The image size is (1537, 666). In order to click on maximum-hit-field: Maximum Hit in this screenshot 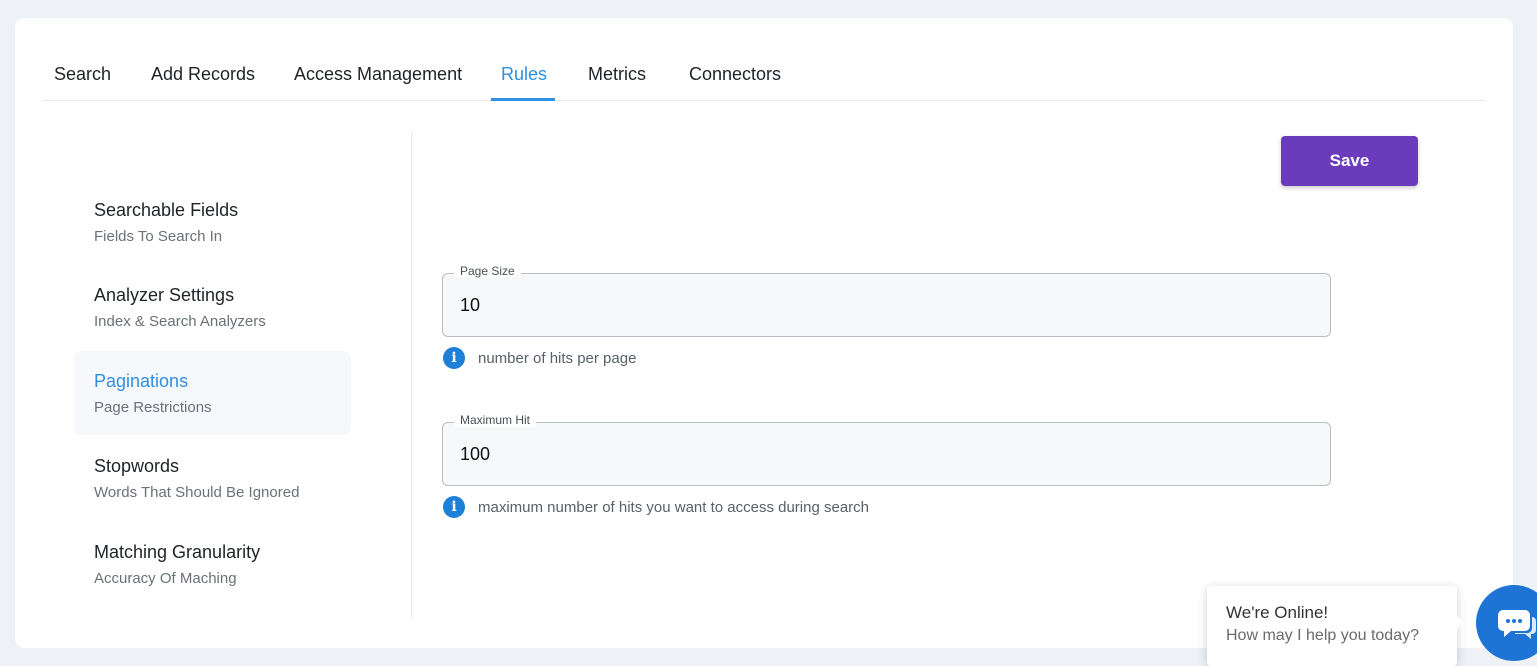, I will do `click(886, 449)`.